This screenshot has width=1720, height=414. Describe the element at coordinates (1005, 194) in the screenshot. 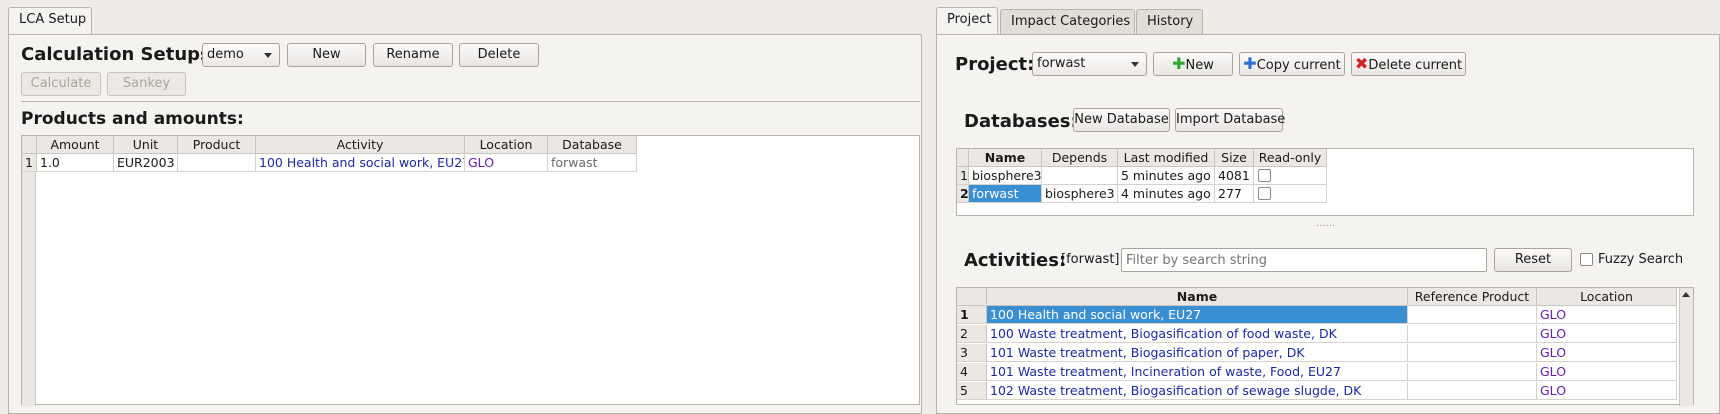

I see `cell-name: forwast` at that location.